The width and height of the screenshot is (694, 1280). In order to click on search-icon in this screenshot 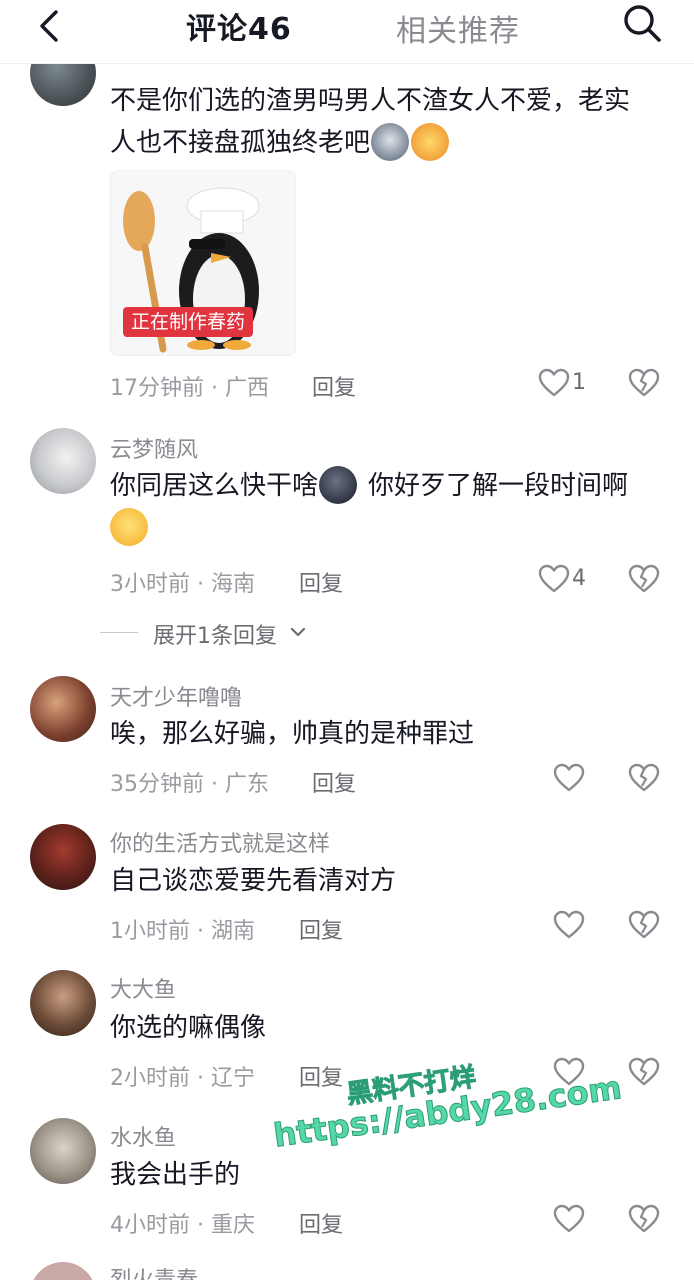, I will do `click(642, 24)`.